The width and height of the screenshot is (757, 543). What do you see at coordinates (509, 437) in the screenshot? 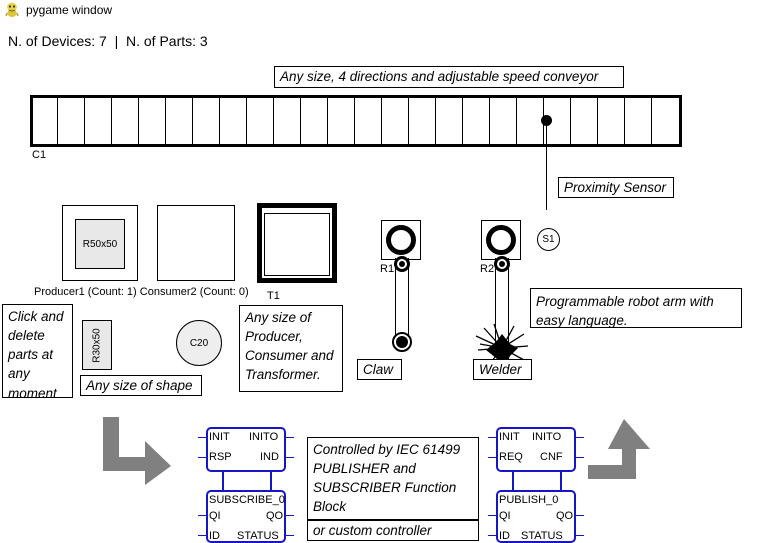
I see `fb-pub-pin-init: INIT` at bounding box center [509, 437].